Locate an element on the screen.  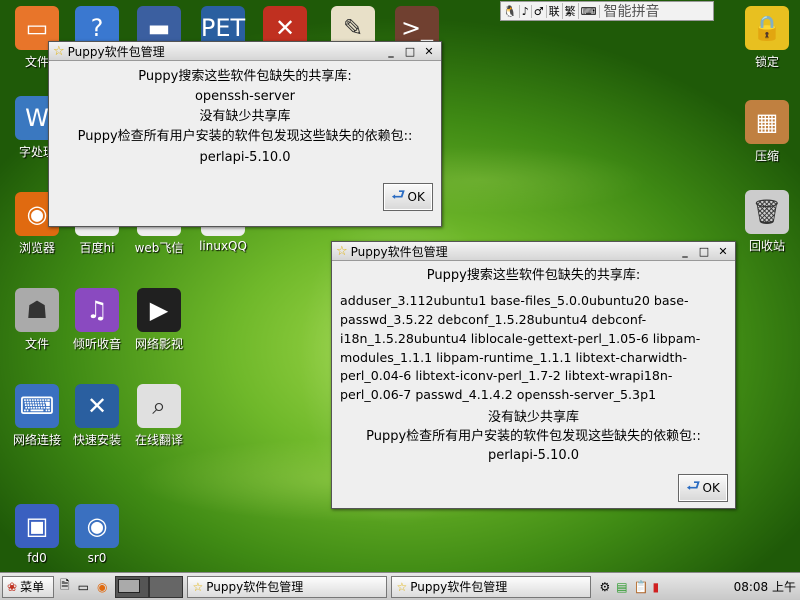
quick-install-icon: ✕ is located at coordinates (97, 406).